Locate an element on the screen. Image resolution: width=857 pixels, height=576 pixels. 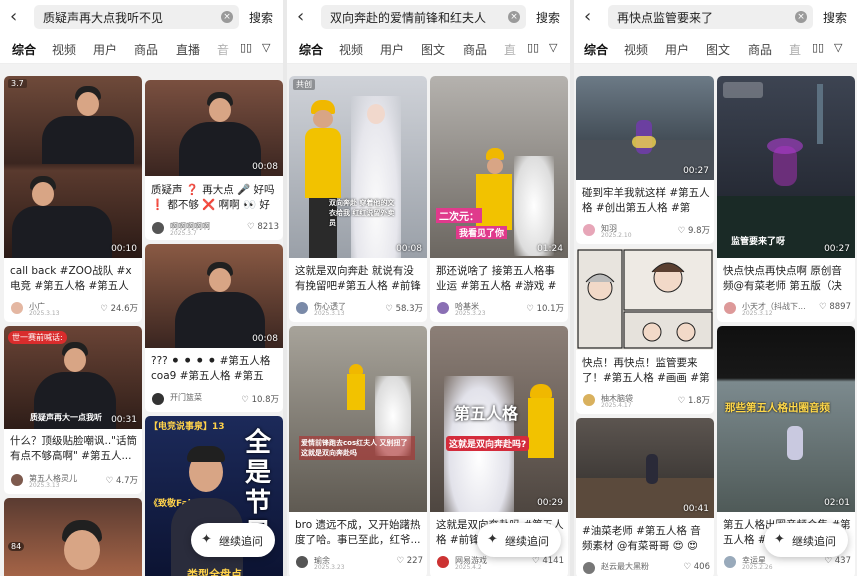
like-count: ♡ 437 is located at coordinates (837, 561).